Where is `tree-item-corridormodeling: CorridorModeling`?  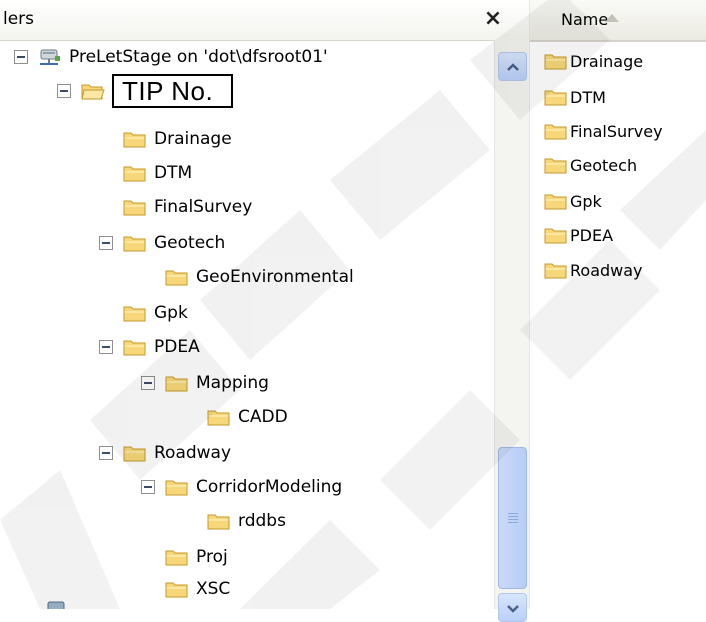 tree-item-corridormodeling: CorridorModeling is located at coordinates (241, 487).